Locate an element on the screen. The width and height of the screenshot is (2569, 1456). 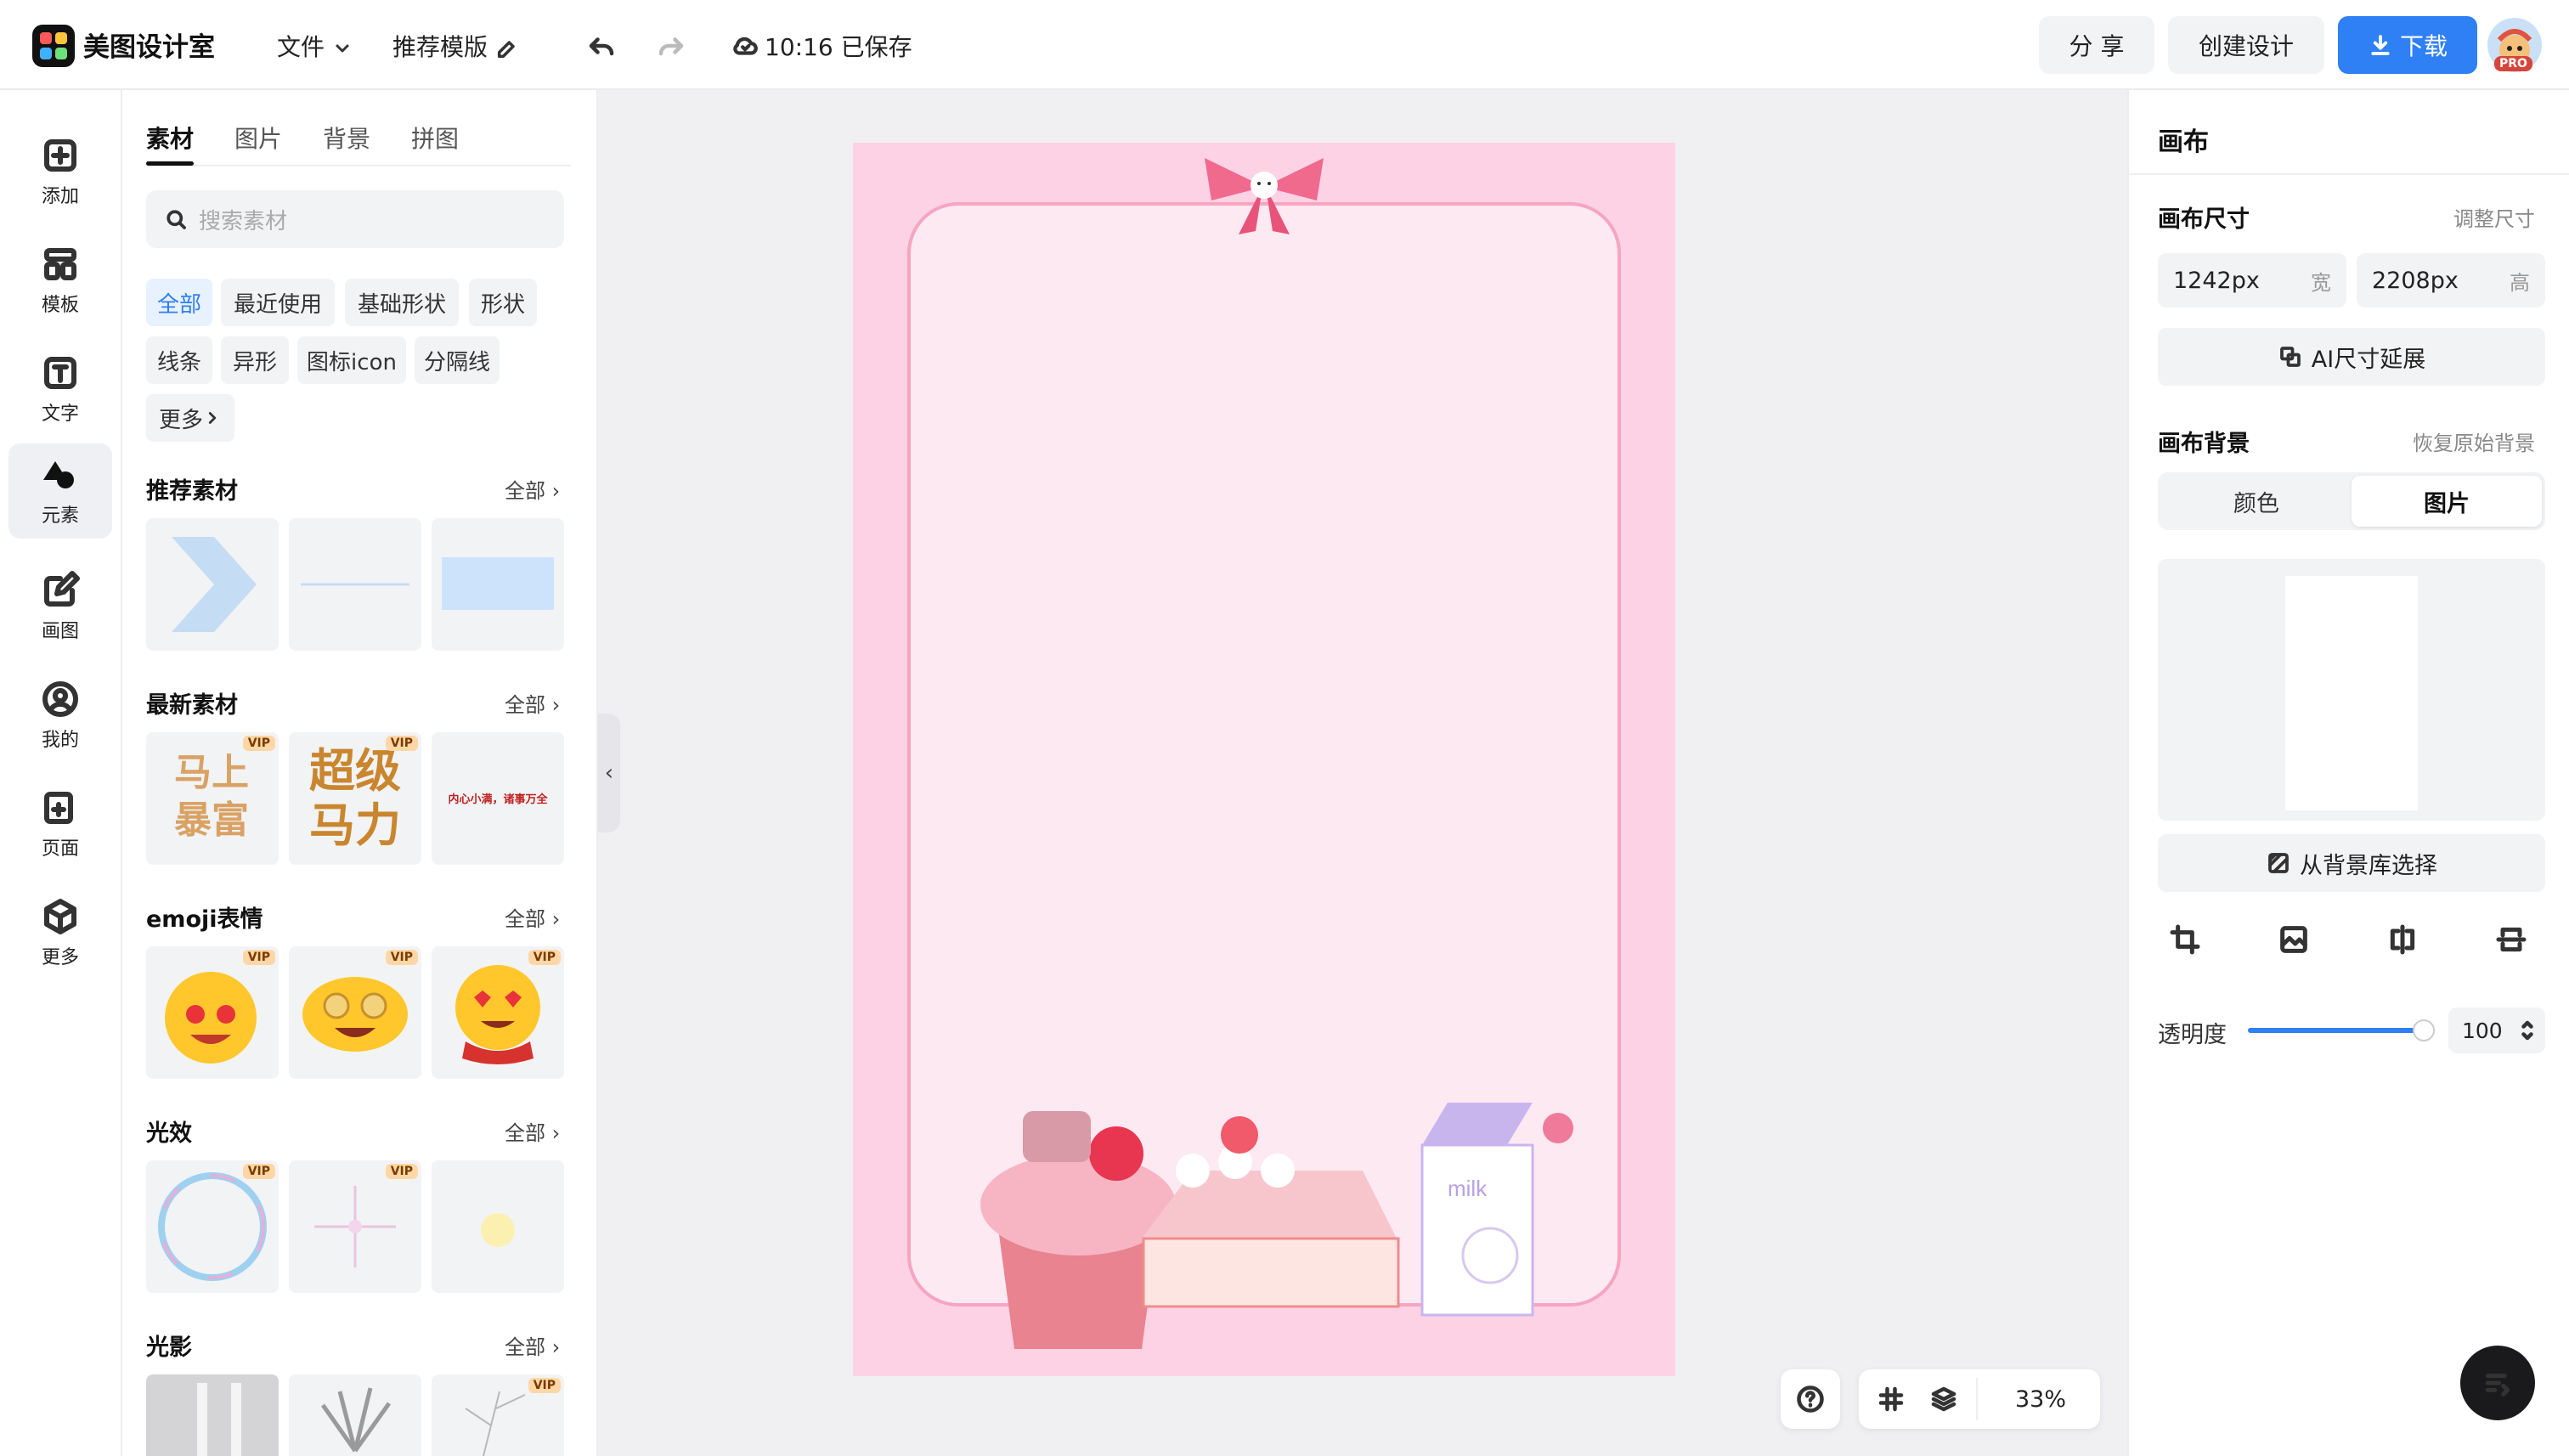
help-button is located at coordinates (1811, 1399).